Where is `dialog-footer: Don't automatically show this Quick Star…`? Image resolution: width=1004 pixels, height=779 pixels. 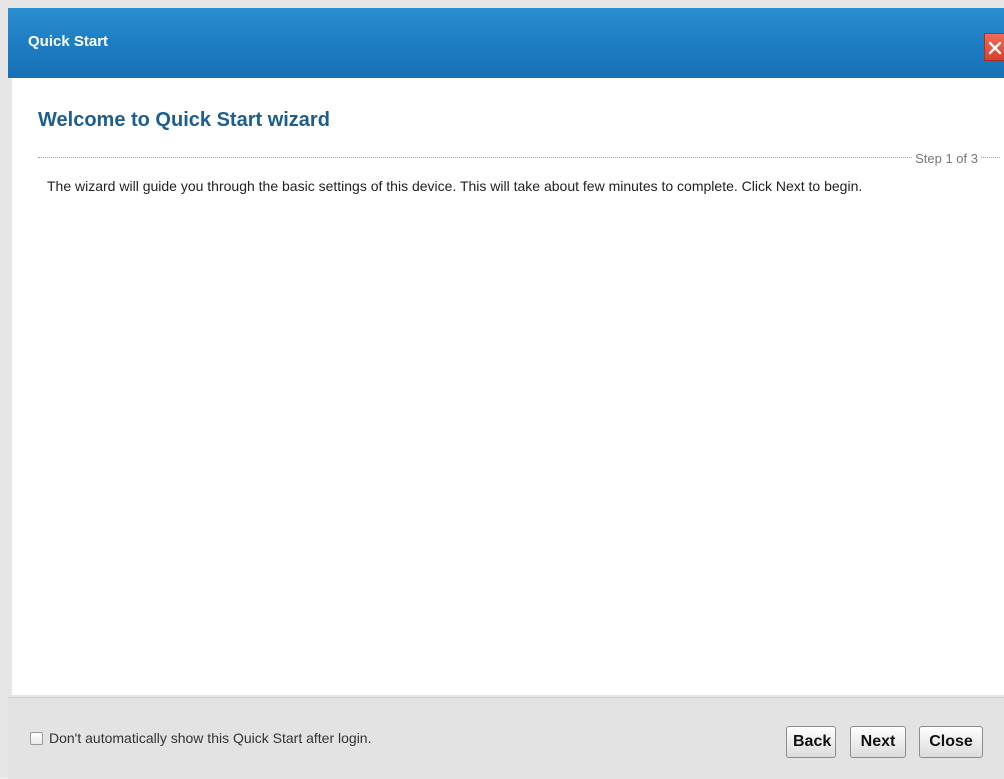 dialog-footer: Don't automatically show this Quick Star… is located at coordinates (506, 738).